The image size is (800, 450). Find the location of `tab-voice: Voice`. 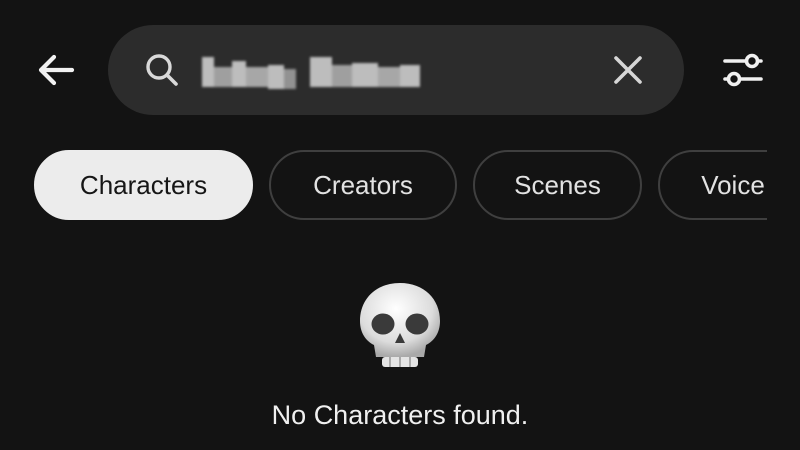

tab-voice: Voice is located at coordinates (712, 185).